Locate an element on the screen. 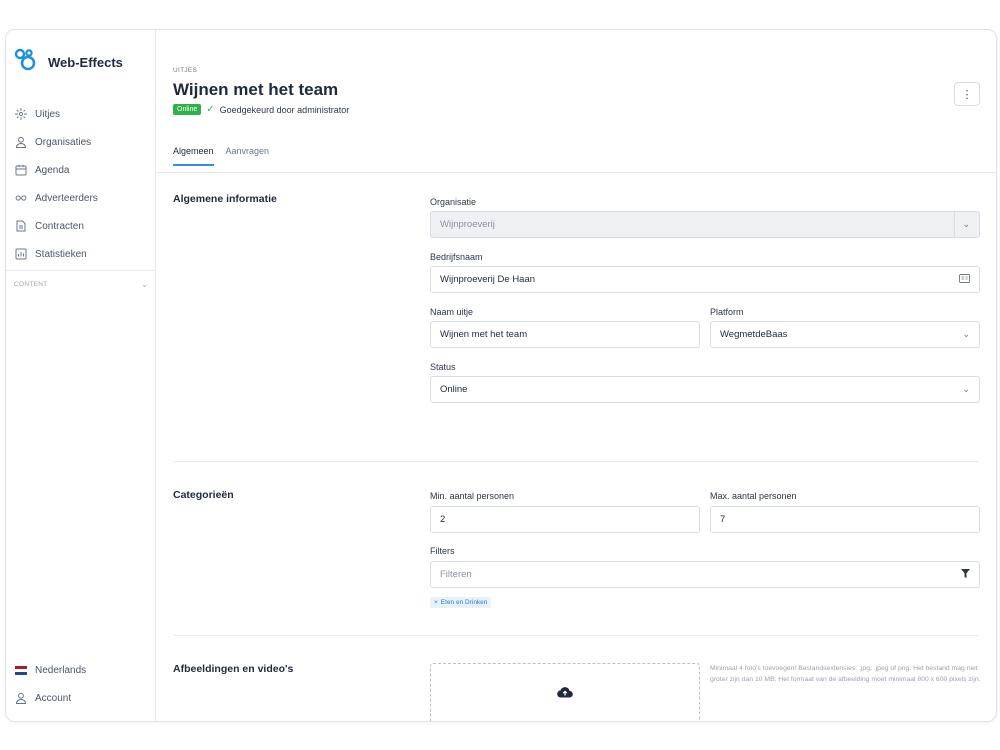 This screenshot has height=750, width=1000. sidebar-section-content: CONTENT ⌄ is located at coordinates (81, 284).